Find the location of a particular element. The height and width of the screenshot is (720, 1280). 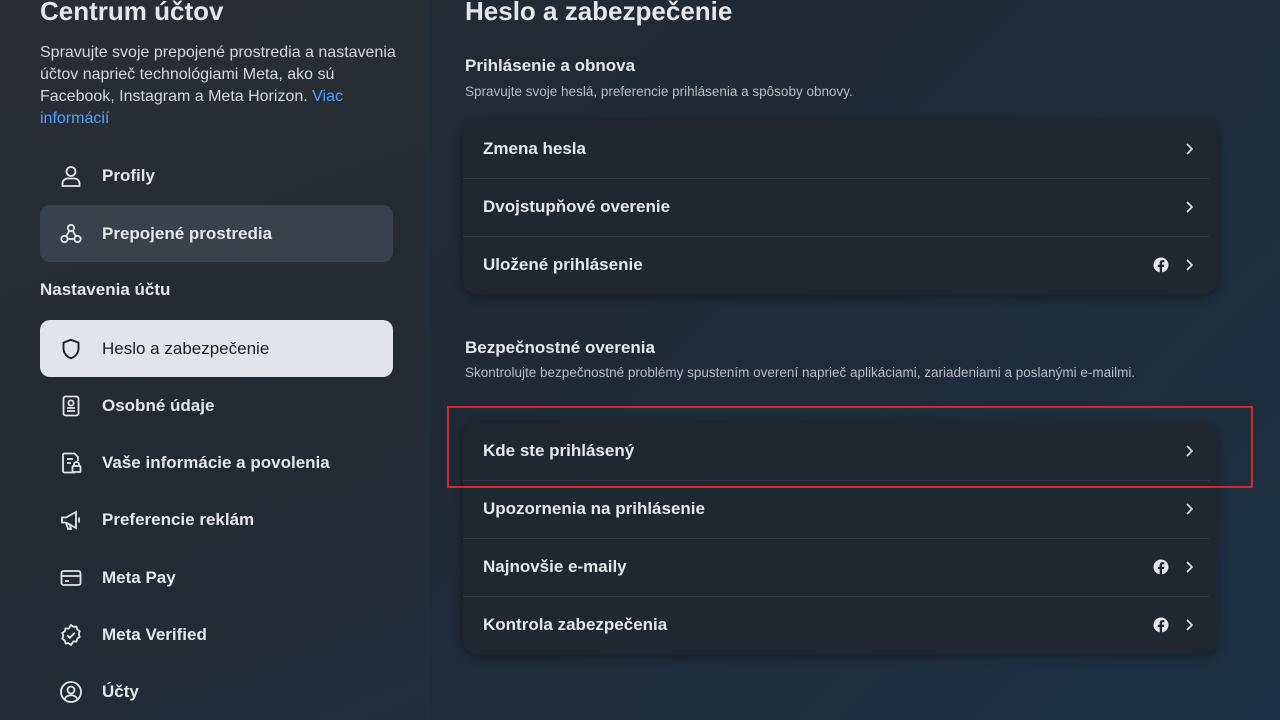

sidebar-item-password-security: Heslo a zabezpečenie is located at coordinates (216, 348).